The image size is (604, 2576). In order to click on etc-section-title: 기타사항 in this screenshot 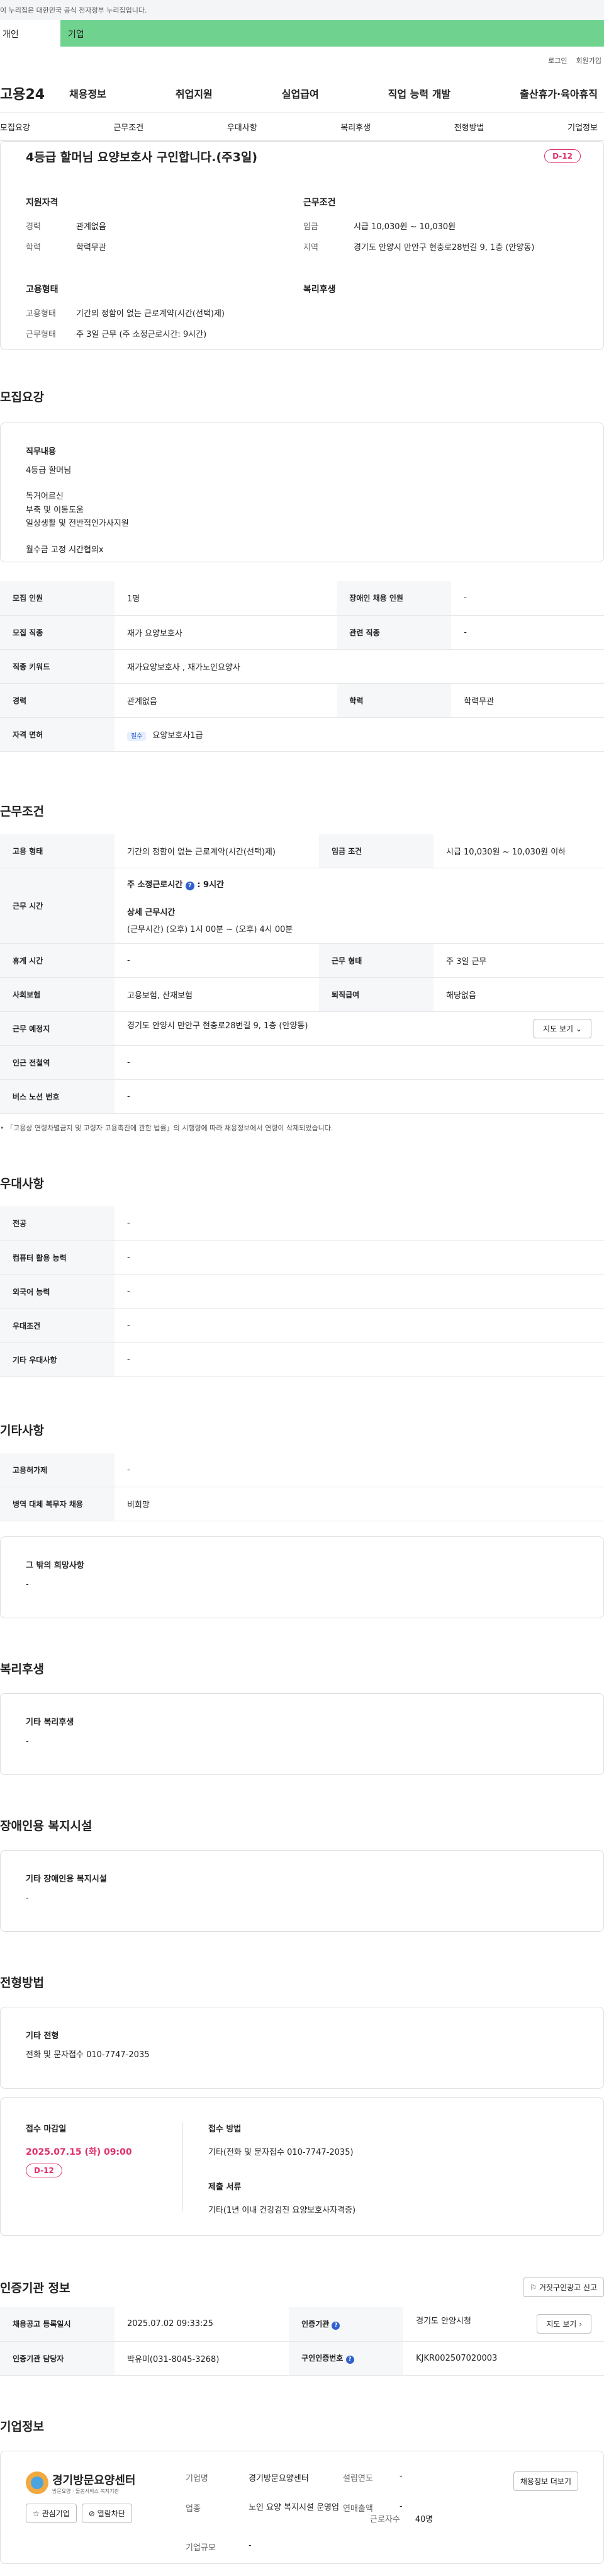, I will do `click(22, 1430)`.